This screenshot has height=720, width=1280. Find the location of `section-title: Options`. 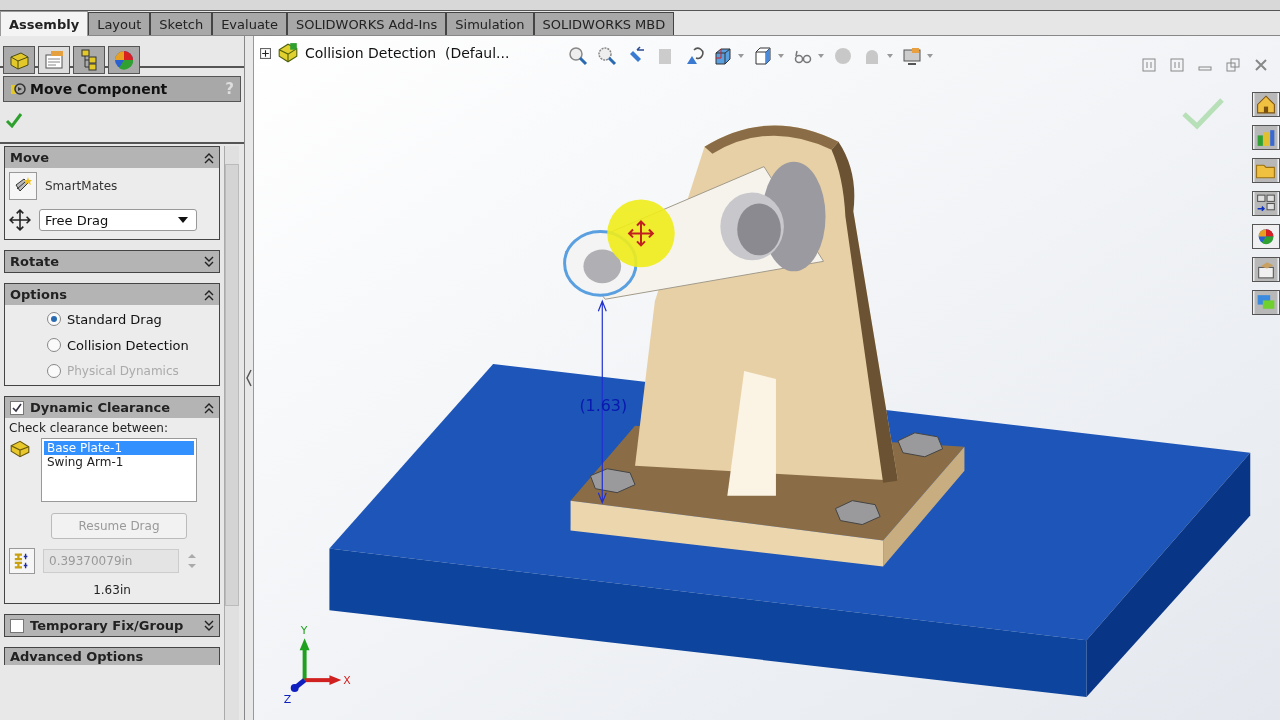

section-title: Options is located at coordinates (39, 294).